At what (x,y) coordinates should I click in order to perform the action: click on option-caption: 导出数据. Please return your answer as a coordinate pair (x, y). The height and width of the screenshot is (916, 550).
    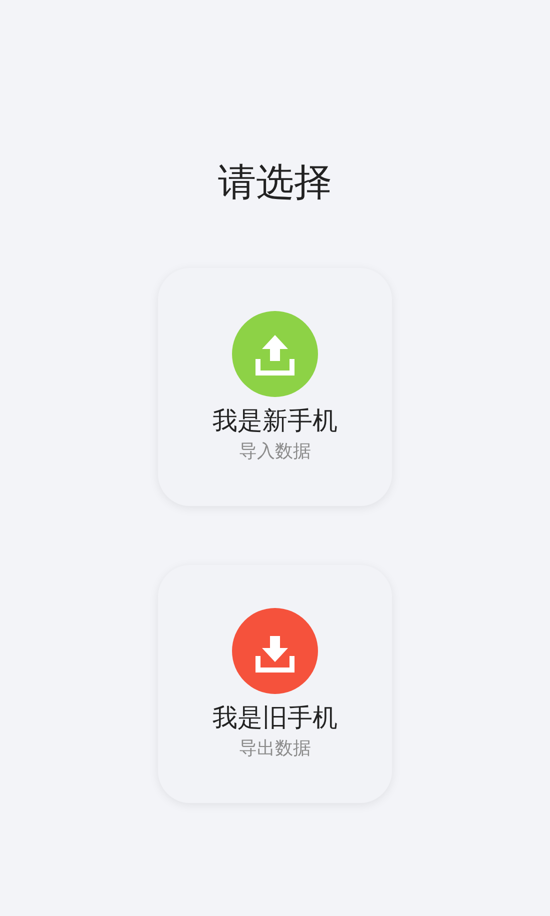
    Looking at the image, I should click on (275, 749).